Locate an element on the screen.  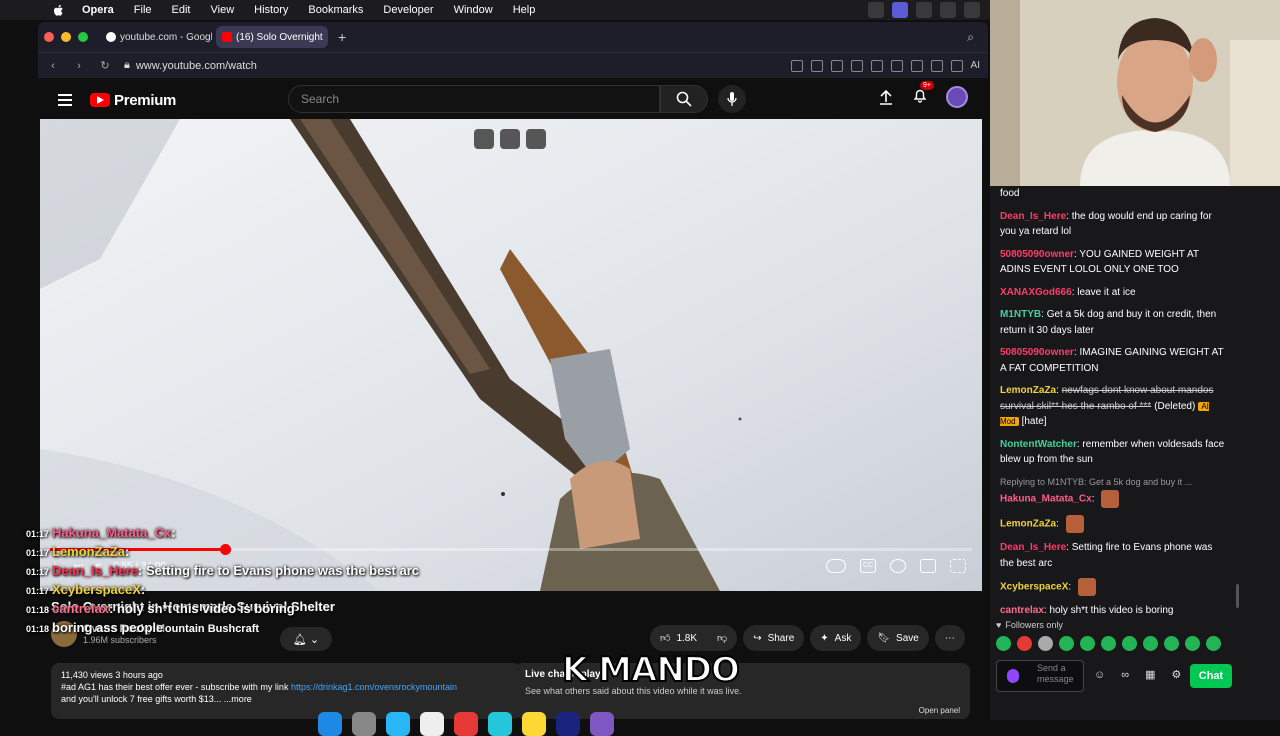
tab-search-icon: ⌕ is located at coordinates (970, 37).